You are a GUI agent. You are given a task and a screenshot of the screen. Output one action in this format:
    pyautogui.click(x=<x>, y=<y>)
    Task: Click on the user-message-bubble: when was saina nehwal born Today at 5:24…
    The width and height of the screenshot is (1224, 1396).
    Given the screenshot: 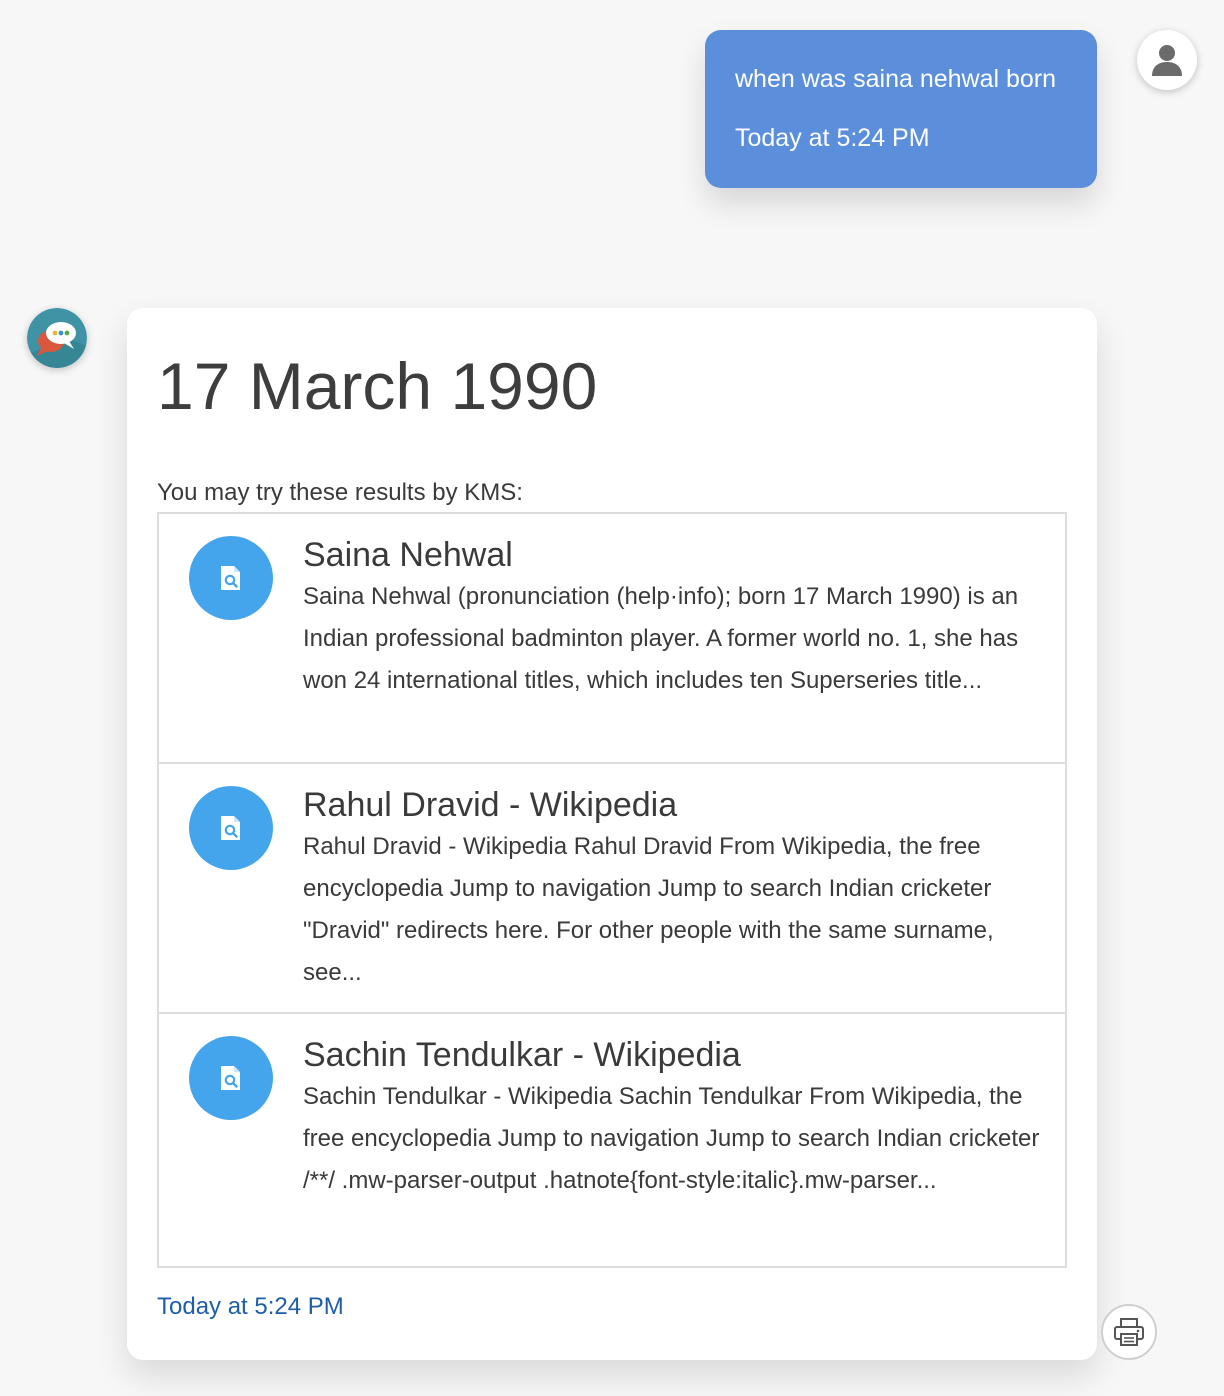 What is the action you would take?
    pyautogui.click(x=901, y=109)
    